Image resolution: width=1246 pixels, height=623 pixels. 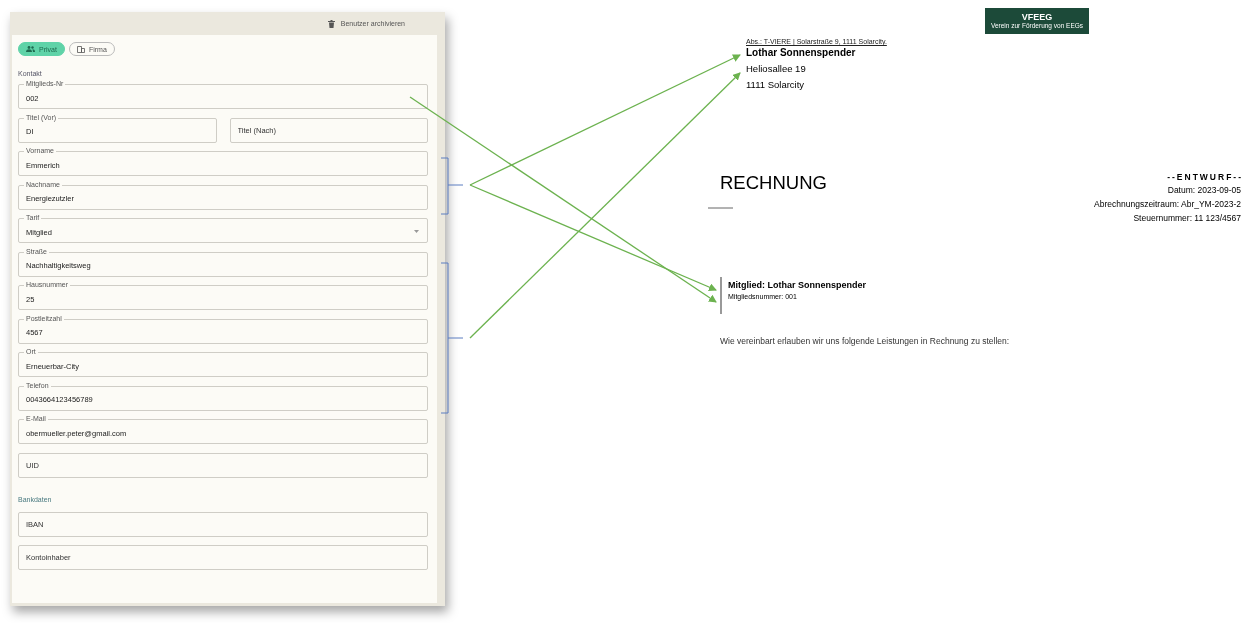 I want to click on recipient-address: 1111 Solarcity, so click(x=776, y=84).